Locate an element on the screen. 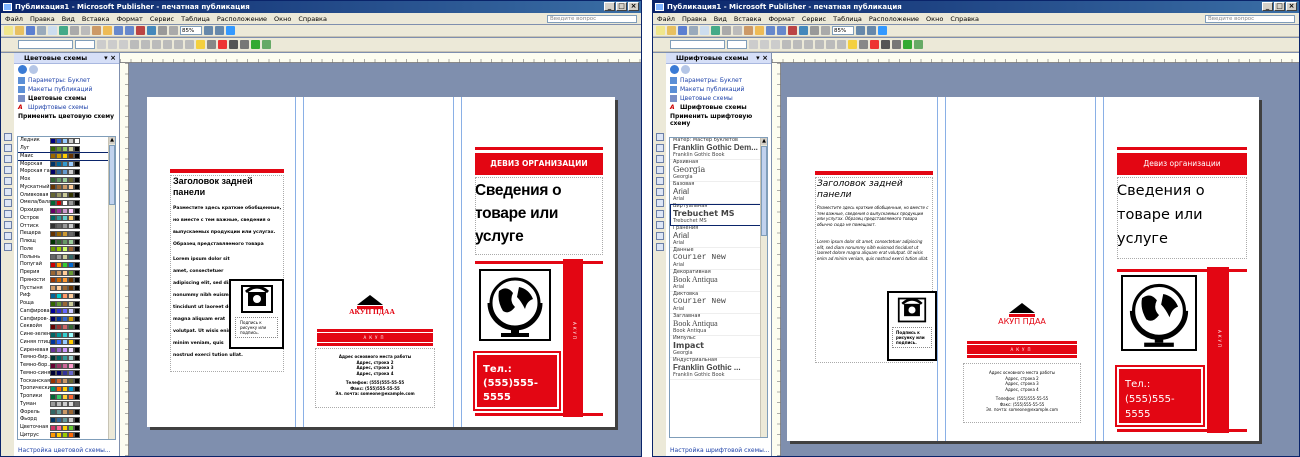  color-scheme-item: Тосканская is located at coordinates (66, 381).